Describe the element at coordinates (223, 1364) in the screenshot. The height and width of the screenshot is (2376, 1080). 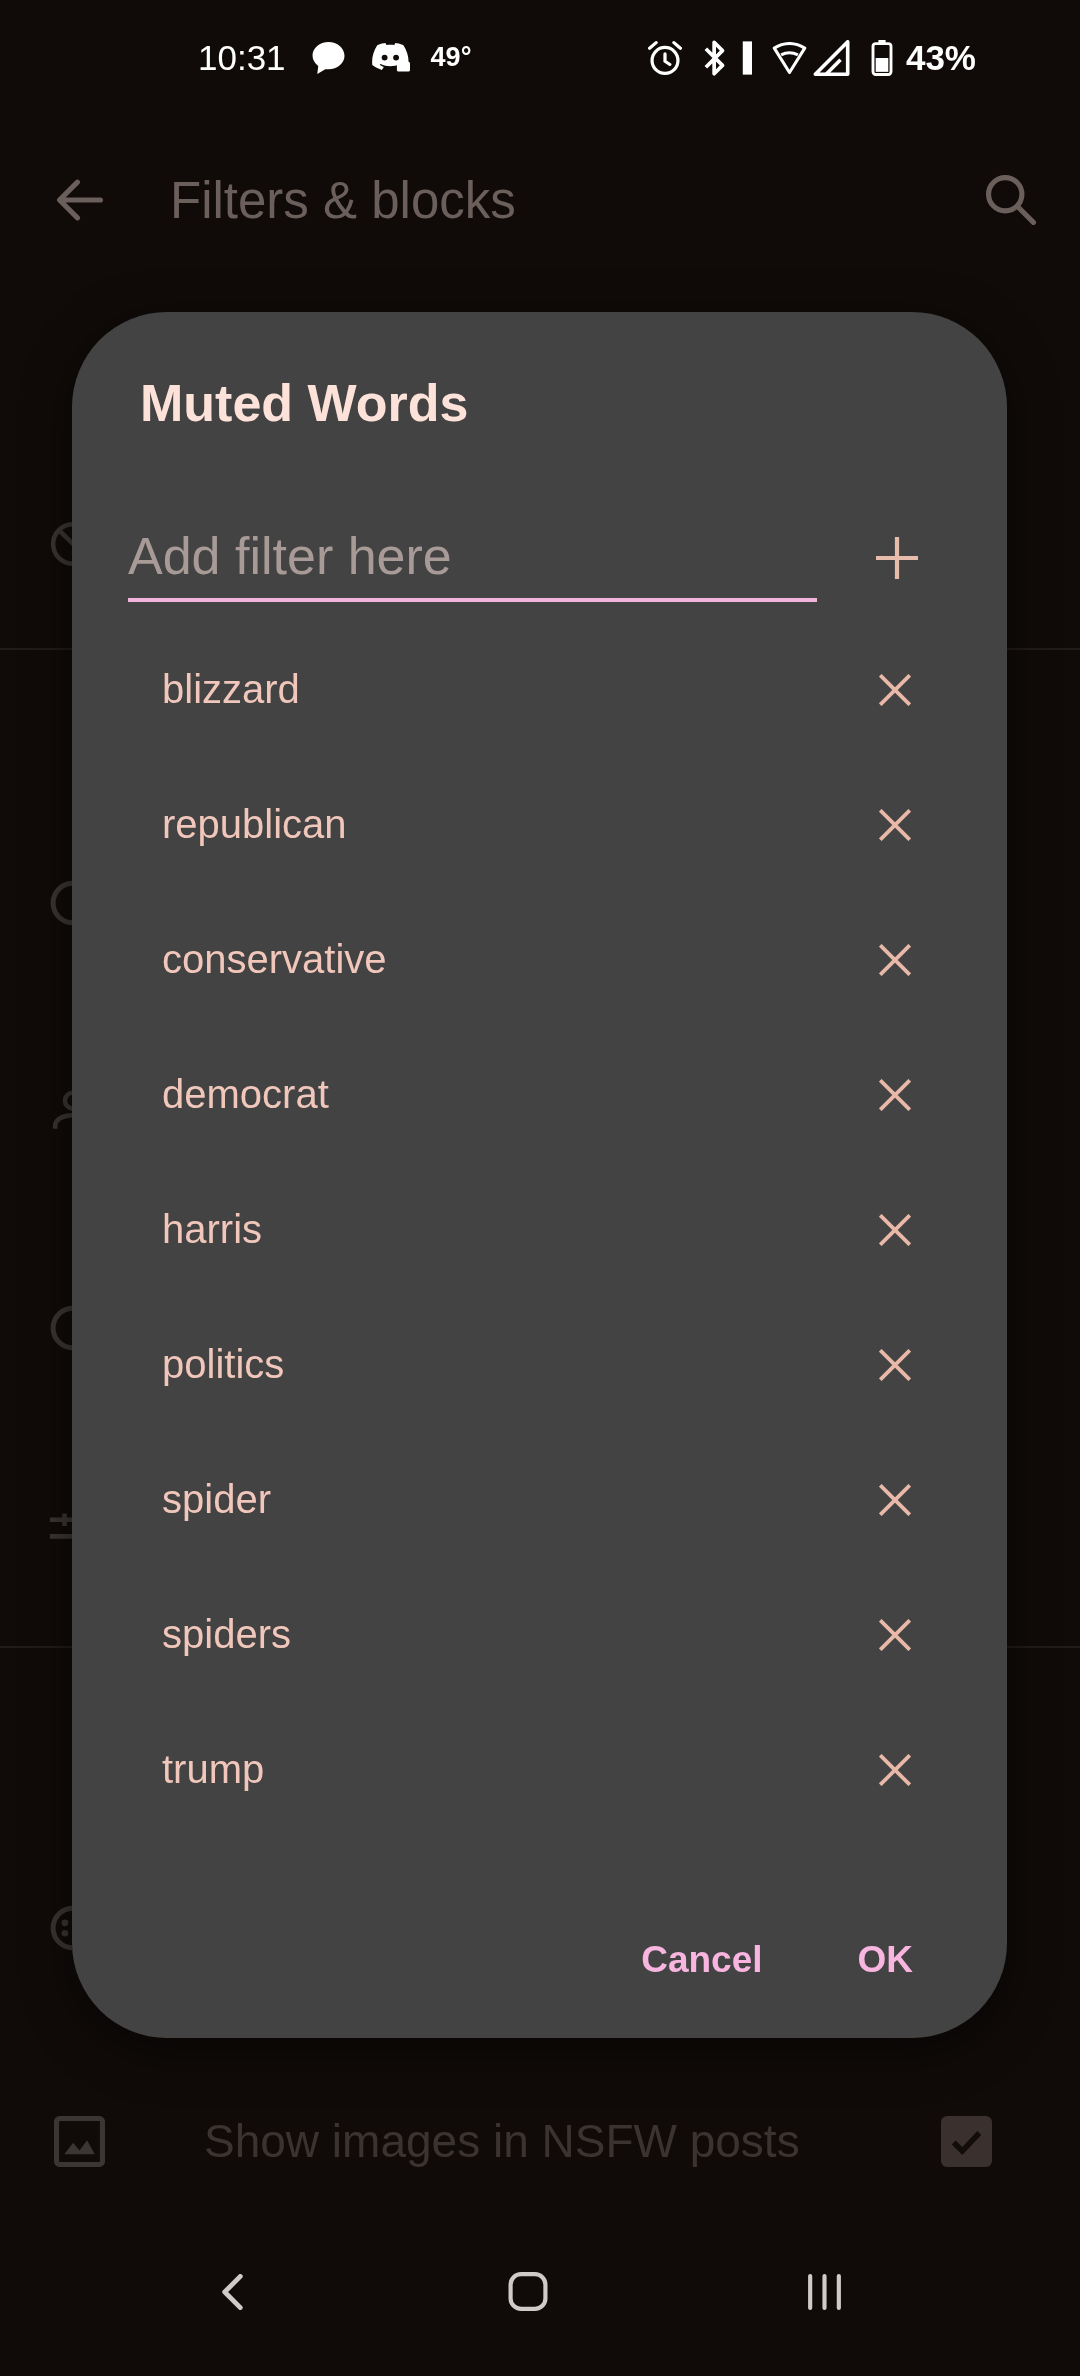
I see `muted-word: politics` at that location.